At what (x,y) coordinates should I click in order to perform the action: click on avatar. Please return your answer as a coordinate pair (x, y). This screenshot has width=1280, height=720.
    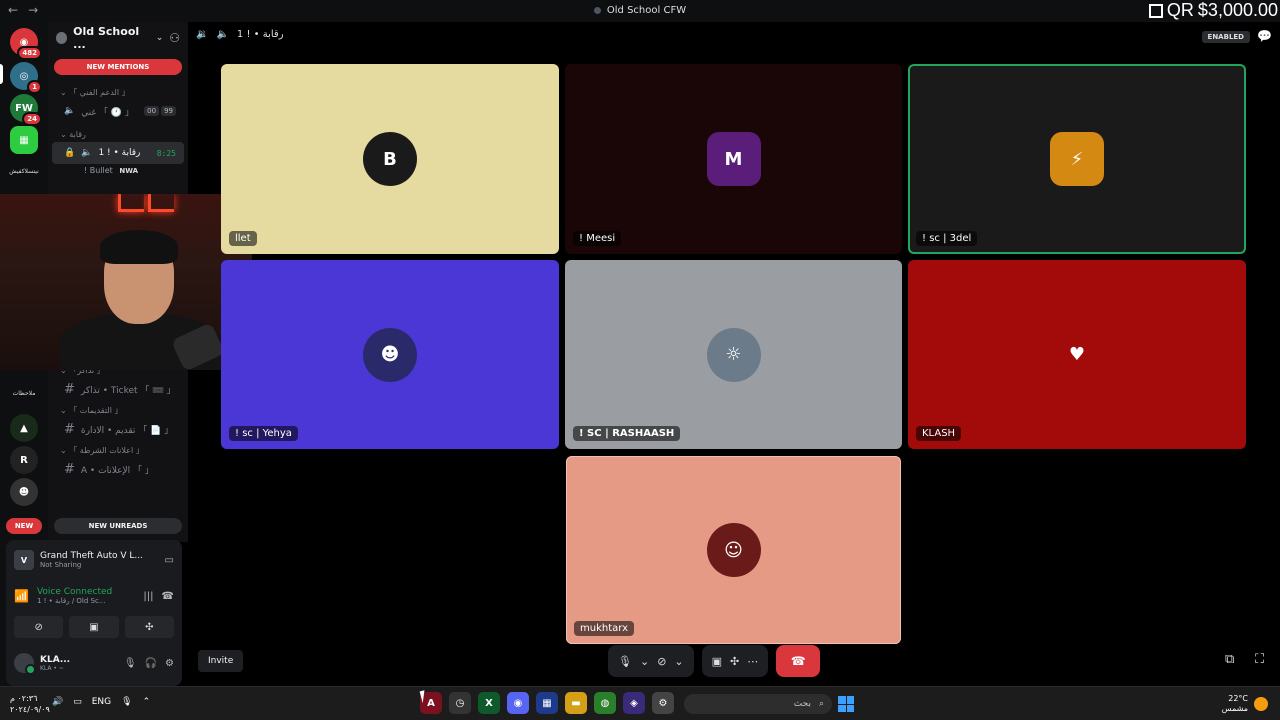
    Looking at the image, I should click on (25, 664).